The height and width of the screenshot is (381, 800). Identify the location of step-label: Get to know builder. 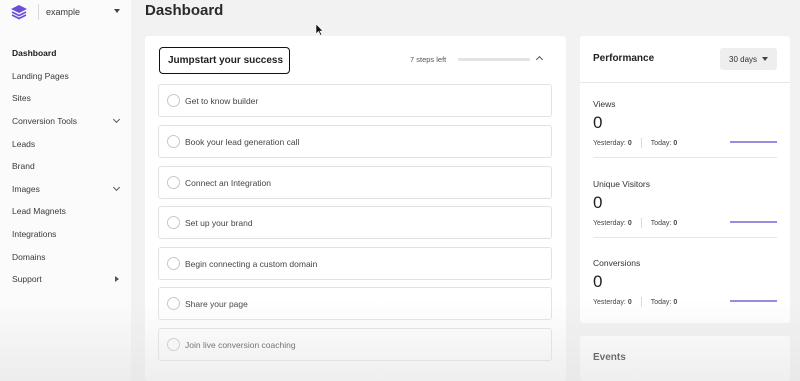
(222, 100).